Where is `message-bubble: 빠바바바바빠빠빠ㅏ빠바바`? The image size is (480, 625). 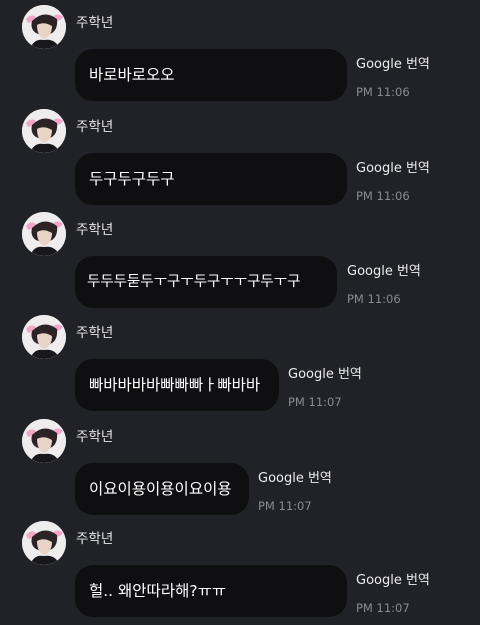 message-bubble: 빠바바바바빠빠빠ㅏ빠바바 is located at coordinates (177, 385).